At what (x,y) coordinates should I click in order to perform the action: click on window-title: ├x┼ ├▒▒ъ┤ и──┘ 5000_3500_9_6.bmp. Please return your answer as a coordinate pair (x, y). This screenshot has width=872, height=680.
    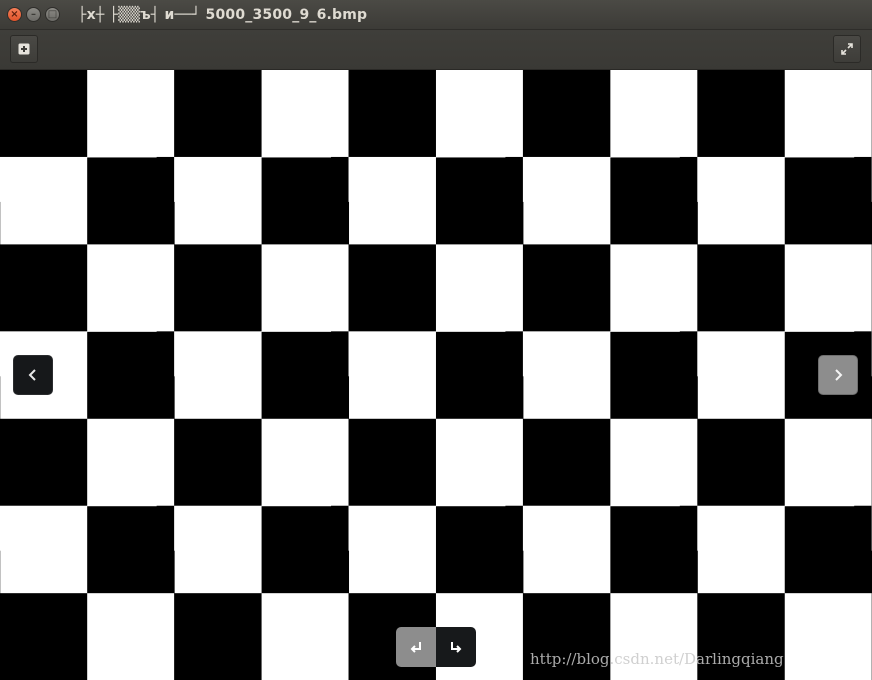
    Looking at the image, I should click on (223, 14).